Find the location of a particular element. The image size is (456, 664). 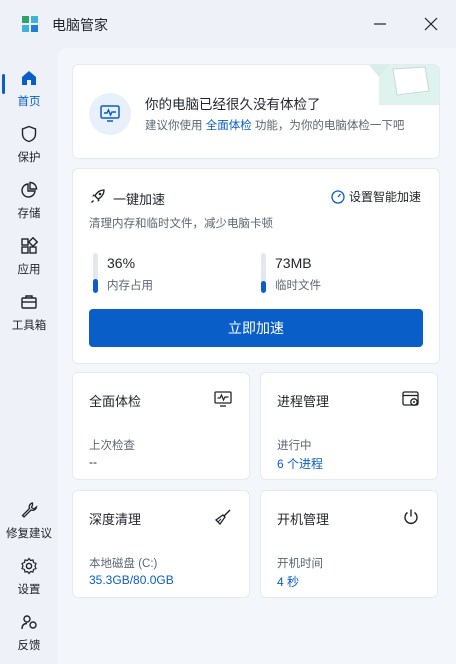

sidebar-item-storage: 存储 is located at coordinates (29, 197).